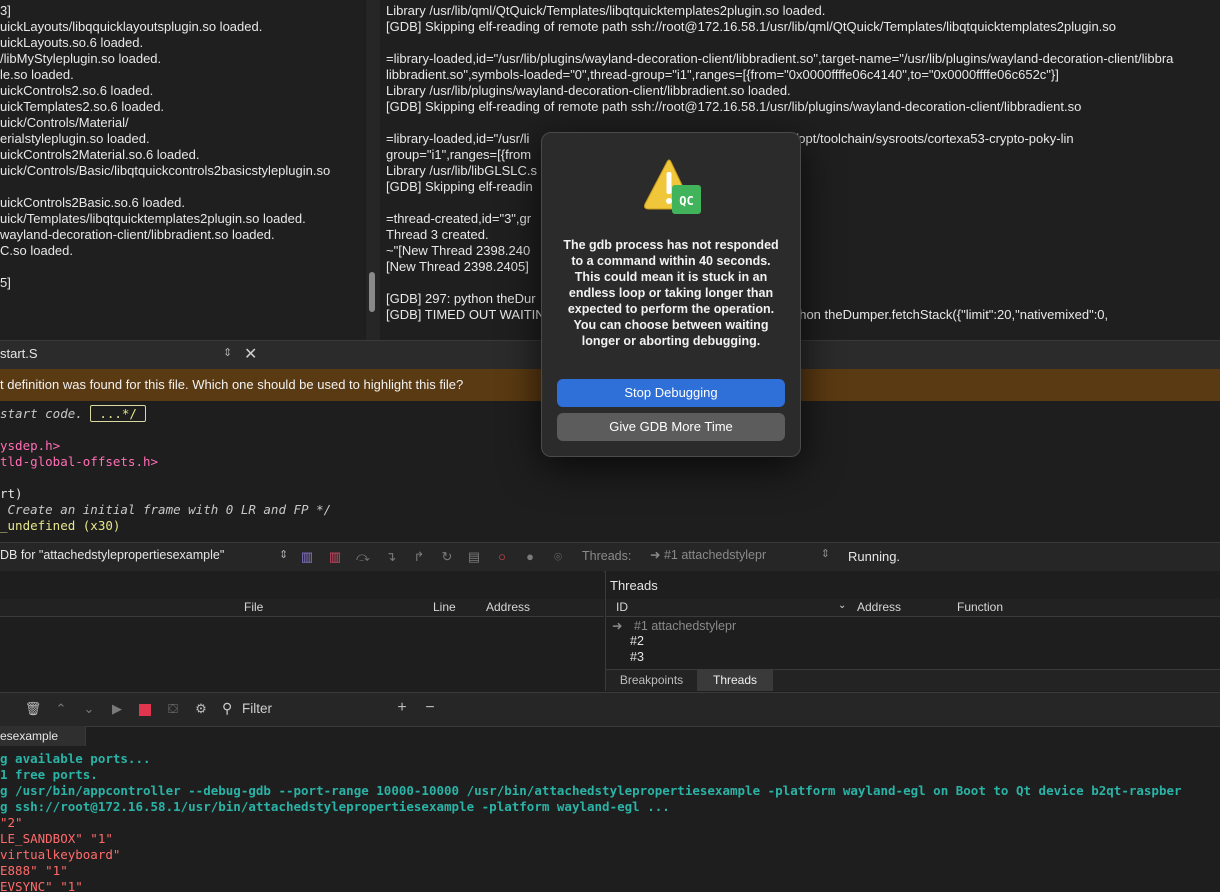 The width and height of the screenshot is (1220, 892). I want to click on reverse-icon: ●, so click(530, 557).